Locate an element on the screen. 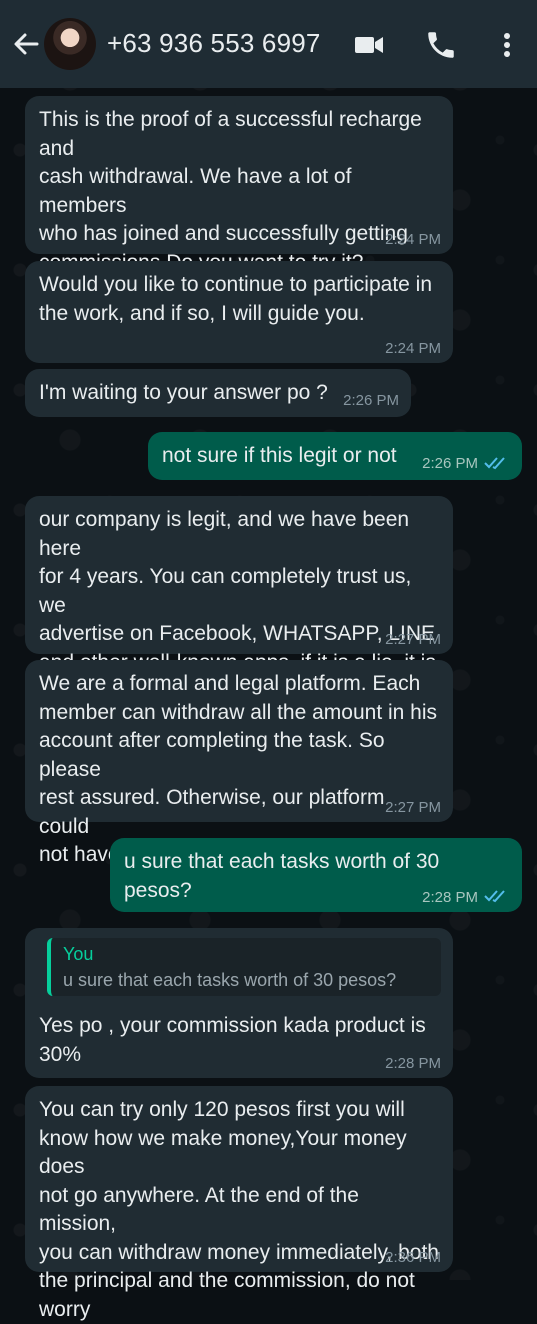 The height and width of the screenshot is (1324, 537). avatar is located at coordinates (70, 44).